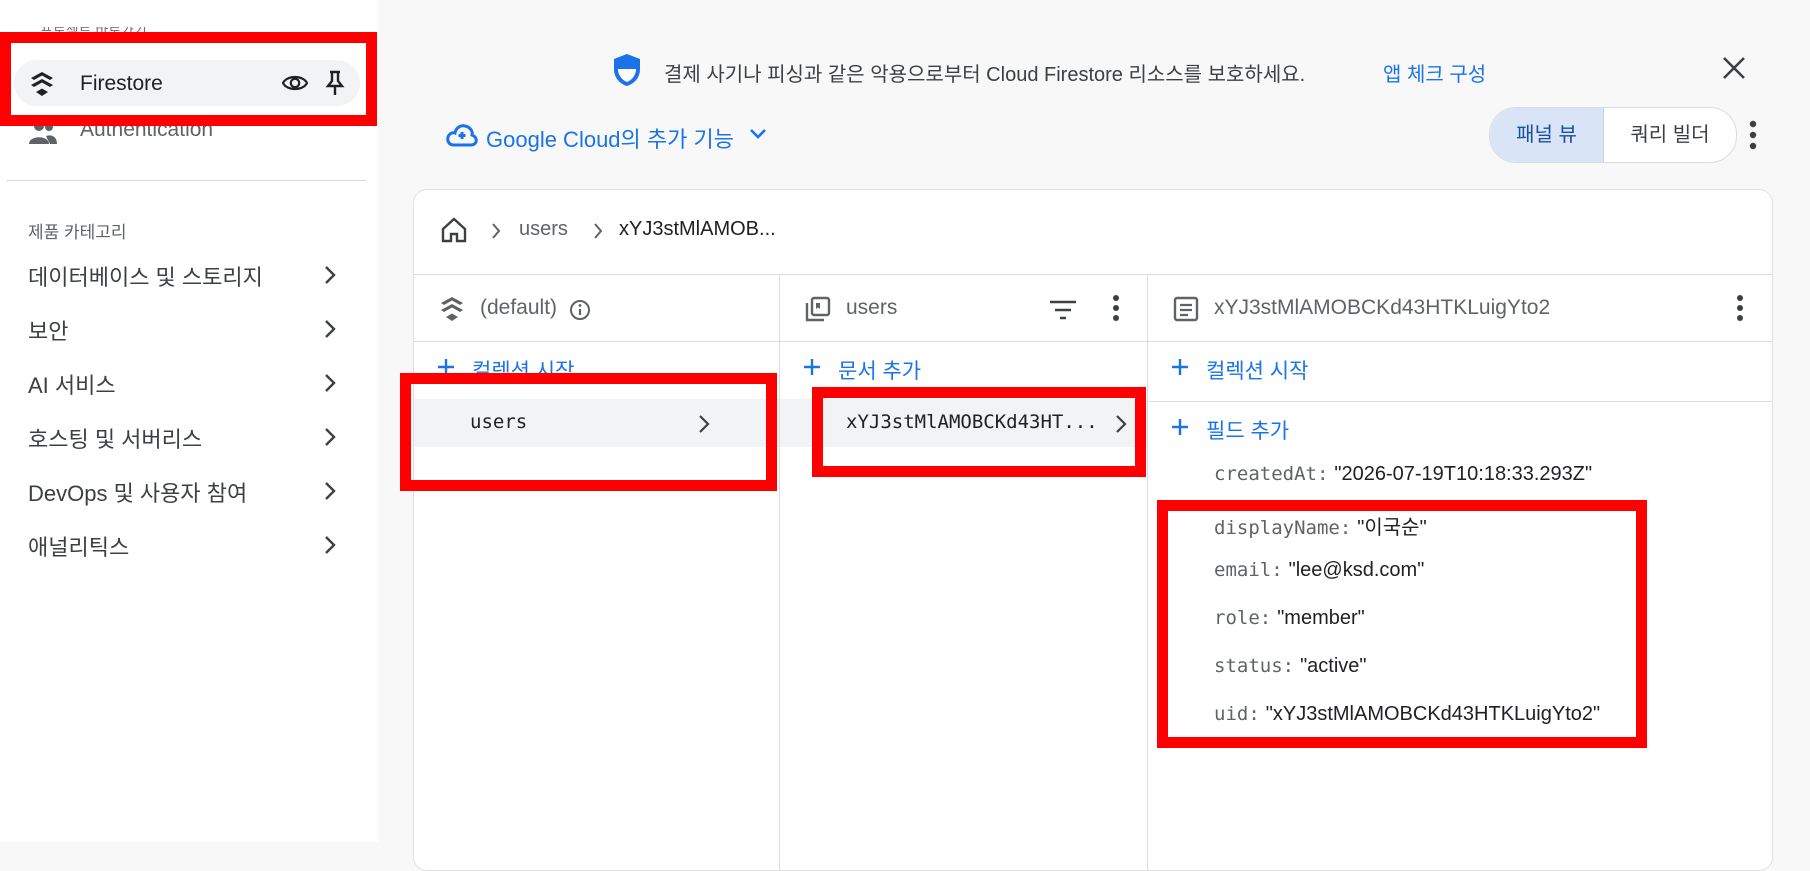 This screenshot has width=1810, height=871. What do you see at coordinates (183, 329) in the screenshot?
I see `sidebar-category-security: 보안` at bounding box center [183, 329].